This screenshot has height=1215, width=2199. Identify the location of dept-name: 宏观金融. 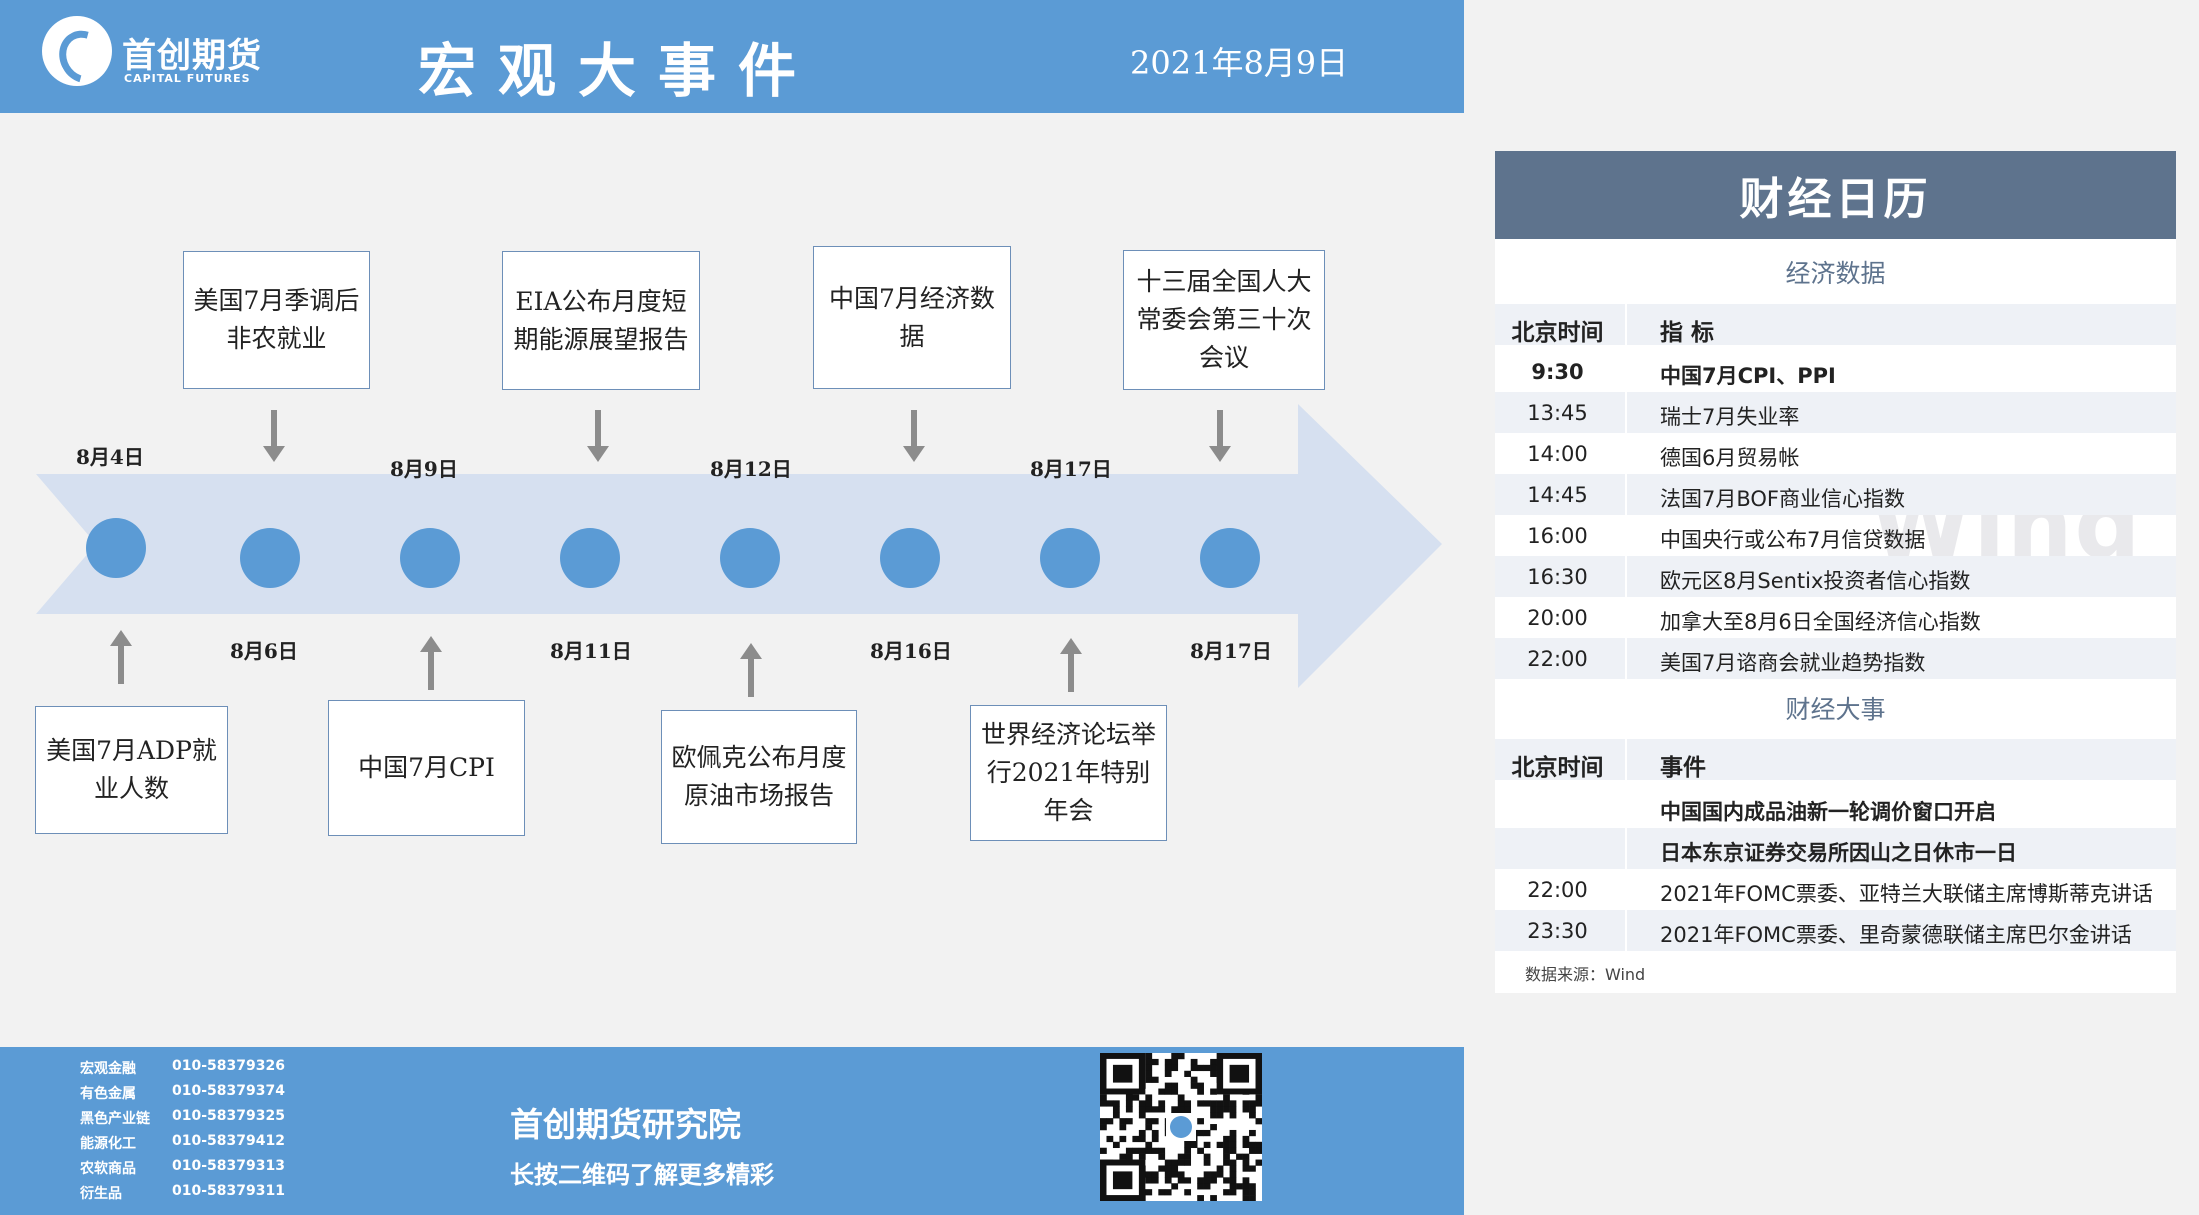
(108, 1069).